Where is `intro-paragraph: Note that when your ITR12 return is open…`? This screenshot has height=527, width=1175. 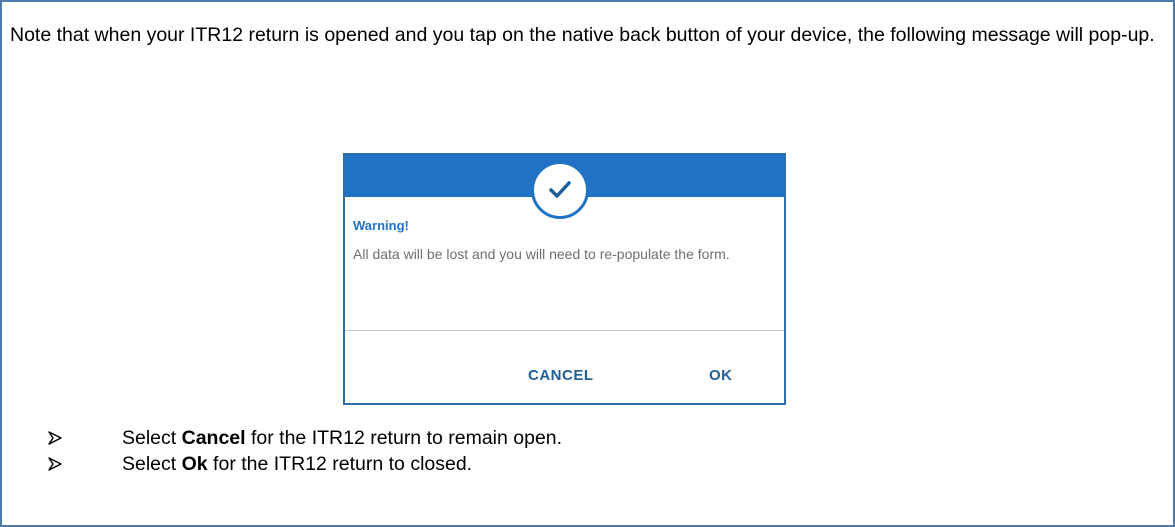 intro-paragraph: Note that when your ITR12 return is open… is located at coordinates (582, 35).